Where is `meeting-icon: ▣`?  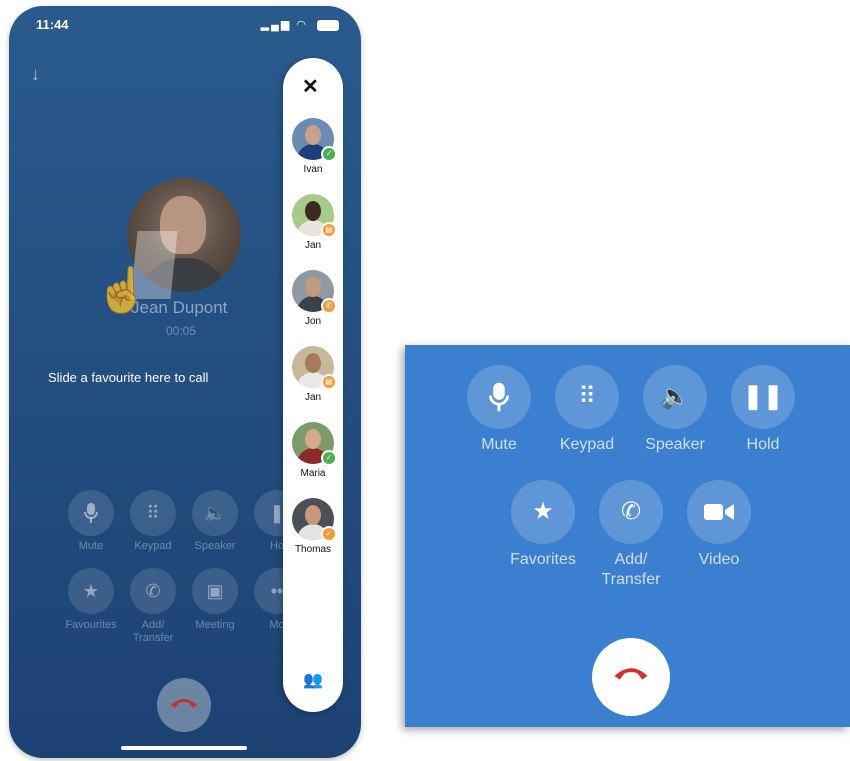 meeting-icon: ▣ is located at coordinates (215, 591).